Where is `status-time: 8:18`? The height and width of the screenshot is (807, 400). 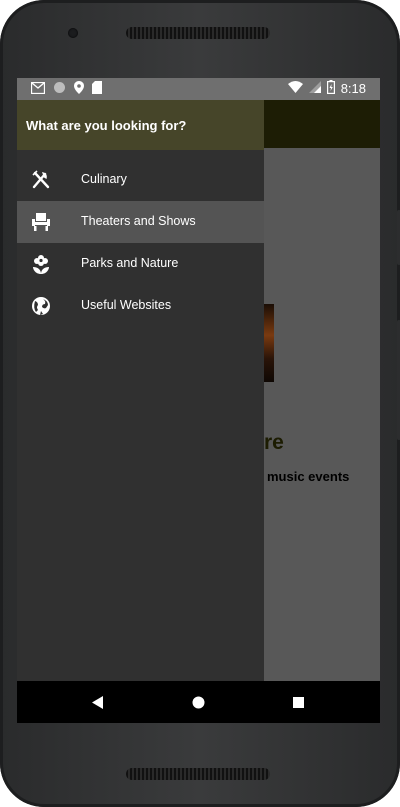 status-time: 8:18 is located at coordinates (353, 88).